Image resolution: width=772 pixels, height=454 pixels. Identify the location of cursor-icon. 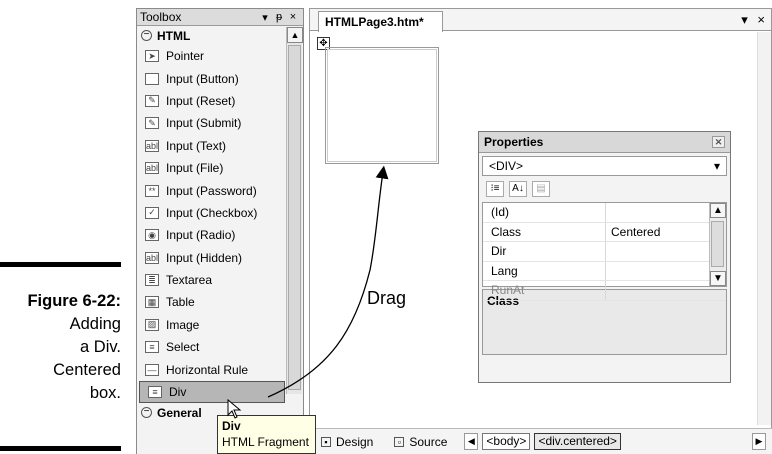
(234, 408).